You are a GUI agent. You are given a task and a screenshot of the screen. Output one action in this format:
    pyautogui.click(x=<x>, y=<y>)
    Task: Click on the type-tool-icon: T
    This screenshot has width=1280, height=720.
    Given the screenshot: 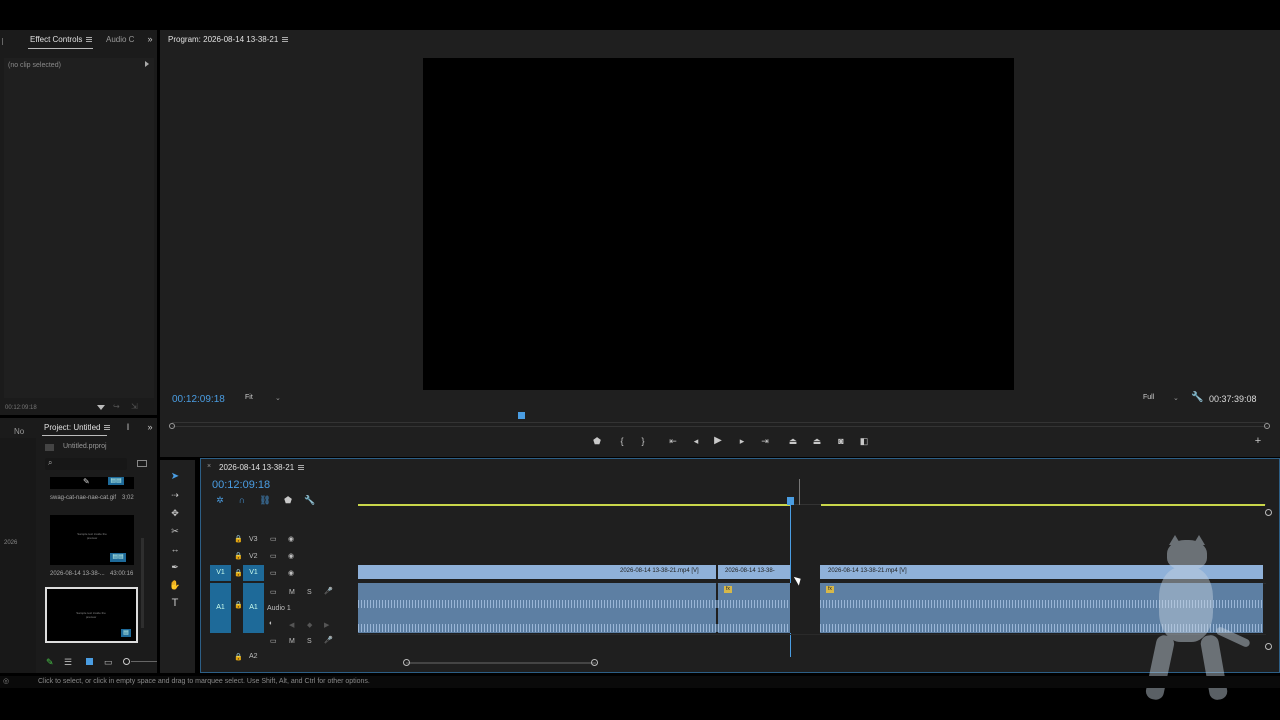 What is the action you would take?
    pyautogui.click(x=175, y=603)
    